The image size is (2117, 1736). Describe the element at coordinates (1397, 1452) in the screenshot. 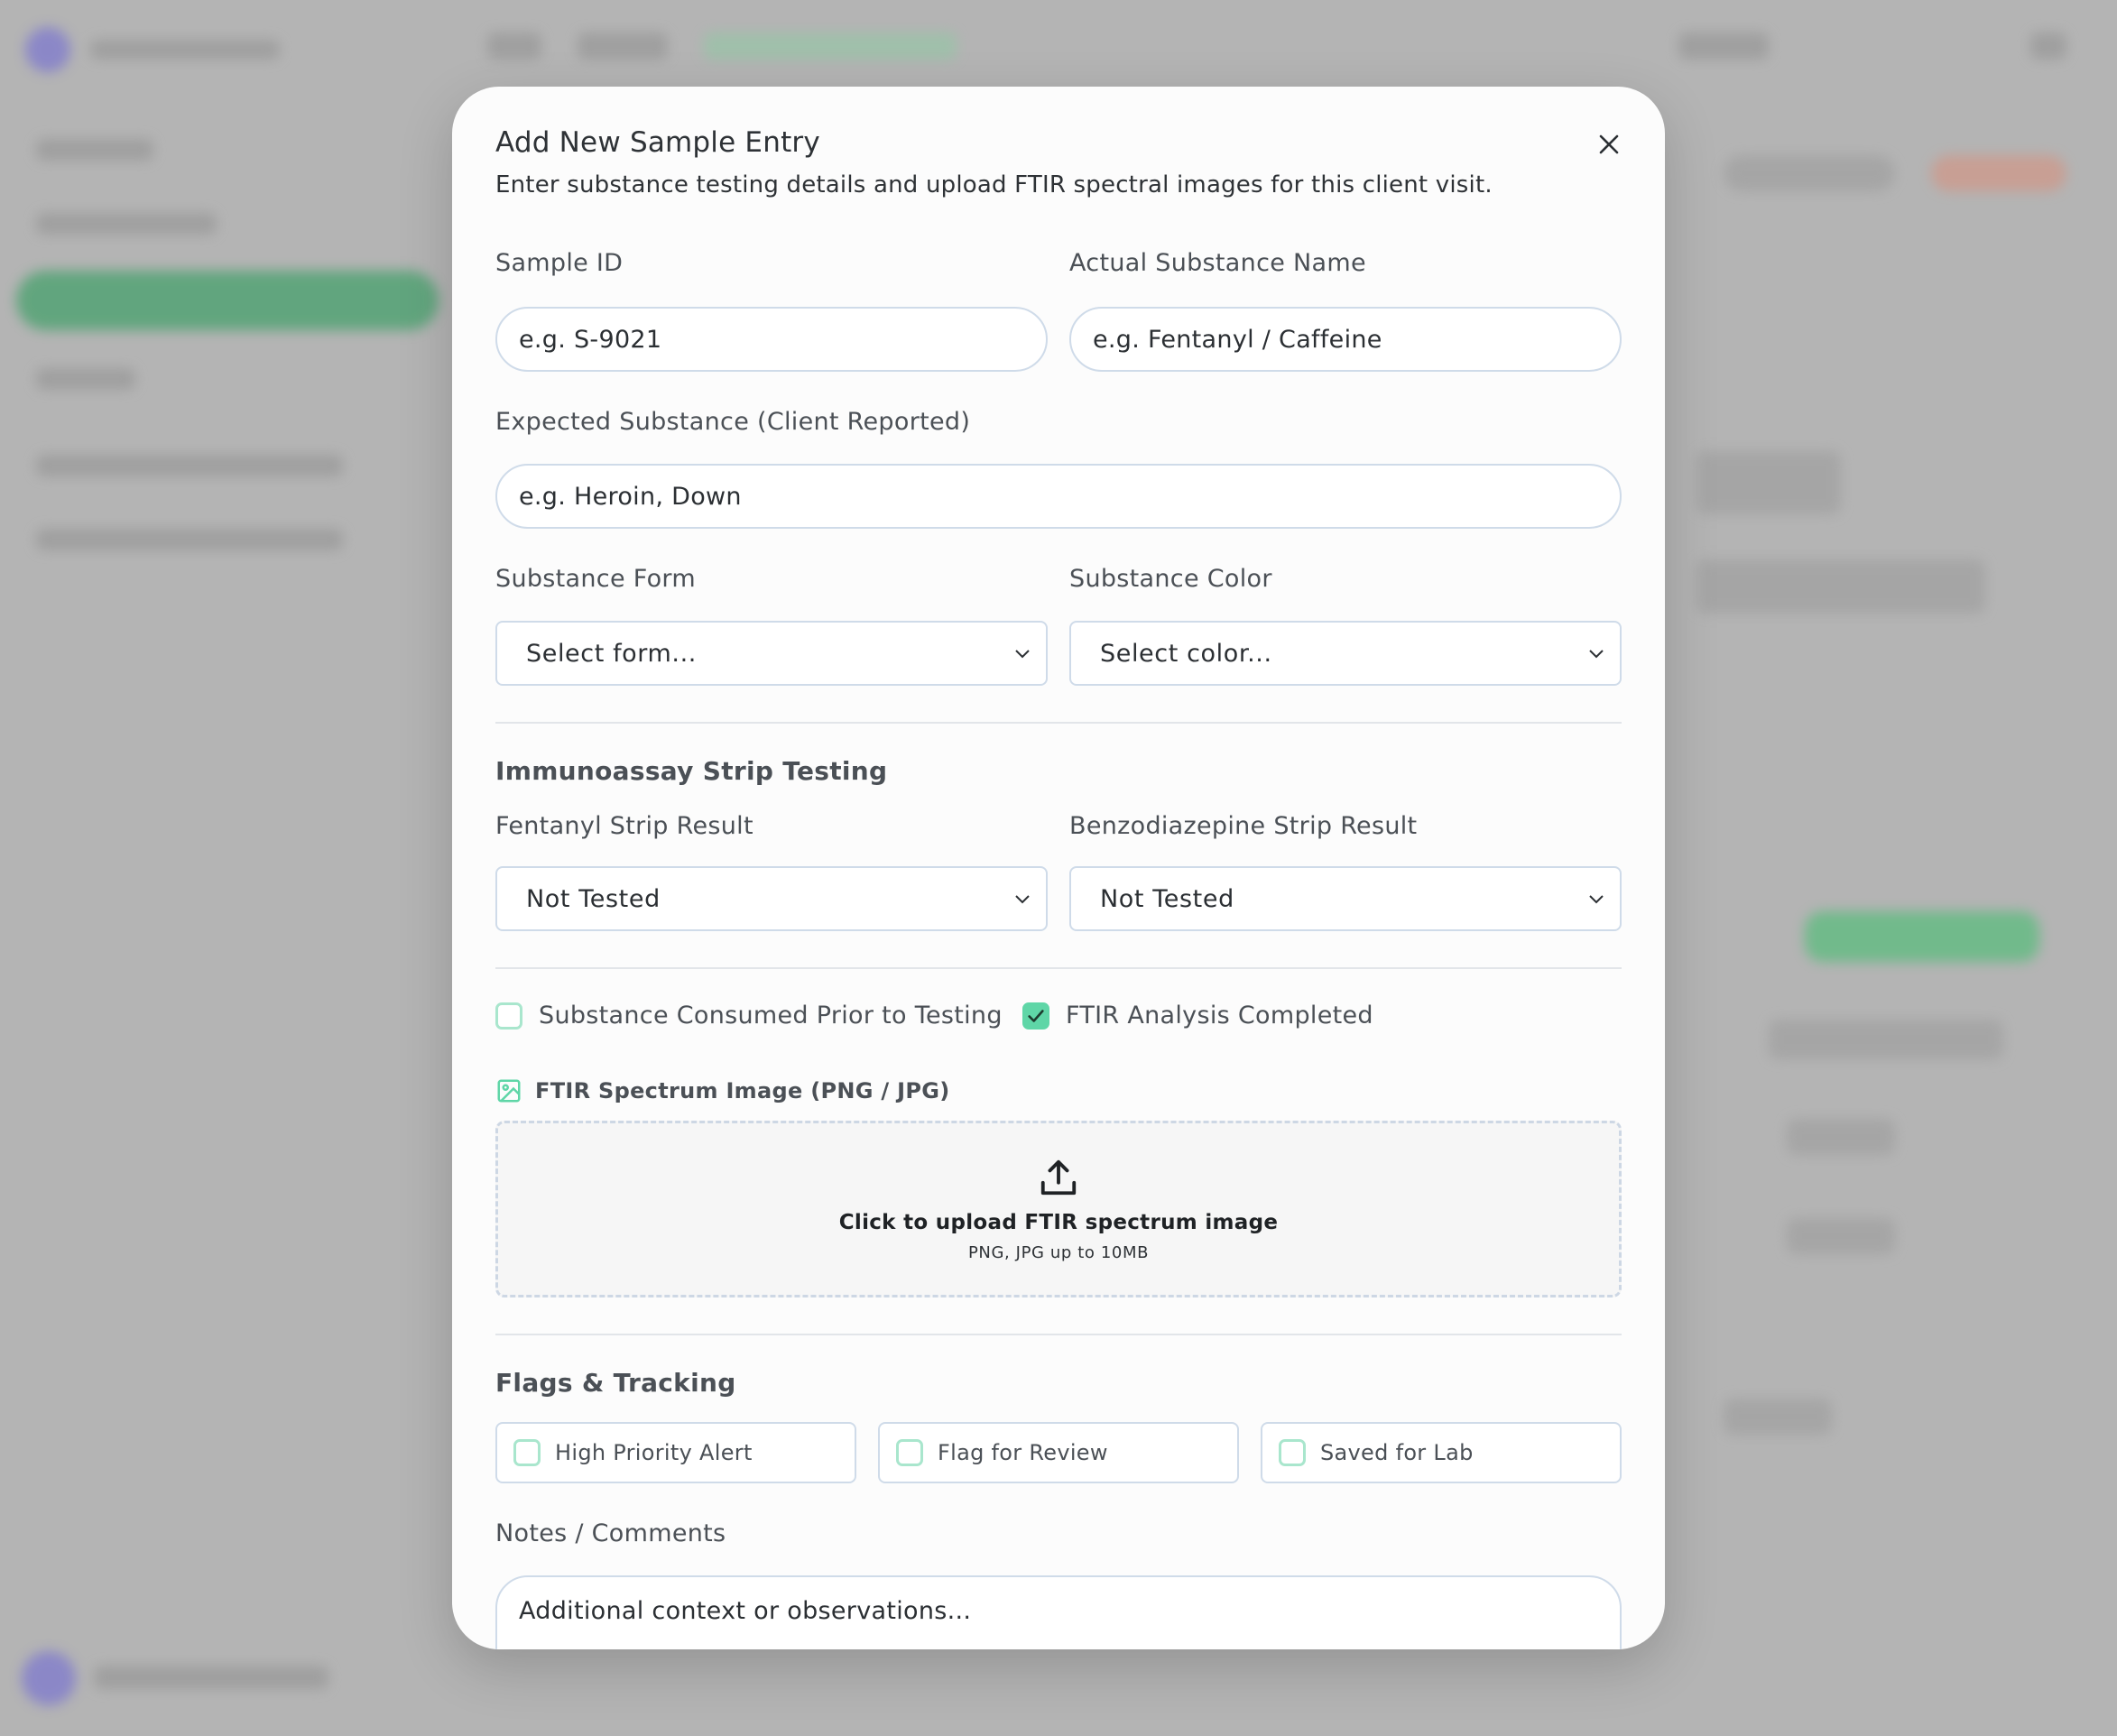

I see `saved-for-lab-flag-label: Saved for Lab` at that location.